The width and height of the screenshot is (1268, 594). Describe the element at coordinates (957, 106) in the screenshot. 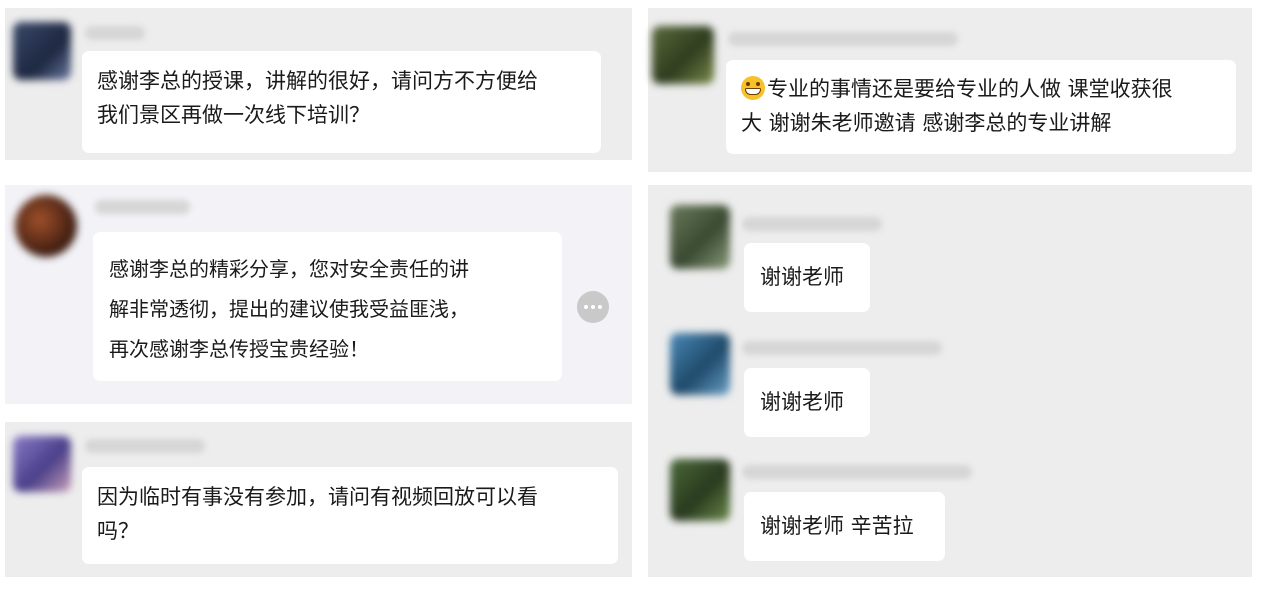

I see `message-text: 专业的事情还是要给专业的人做 课堂收获很 大 谢谢朱老师邀请 感谢李总的专业讲解` at that location.